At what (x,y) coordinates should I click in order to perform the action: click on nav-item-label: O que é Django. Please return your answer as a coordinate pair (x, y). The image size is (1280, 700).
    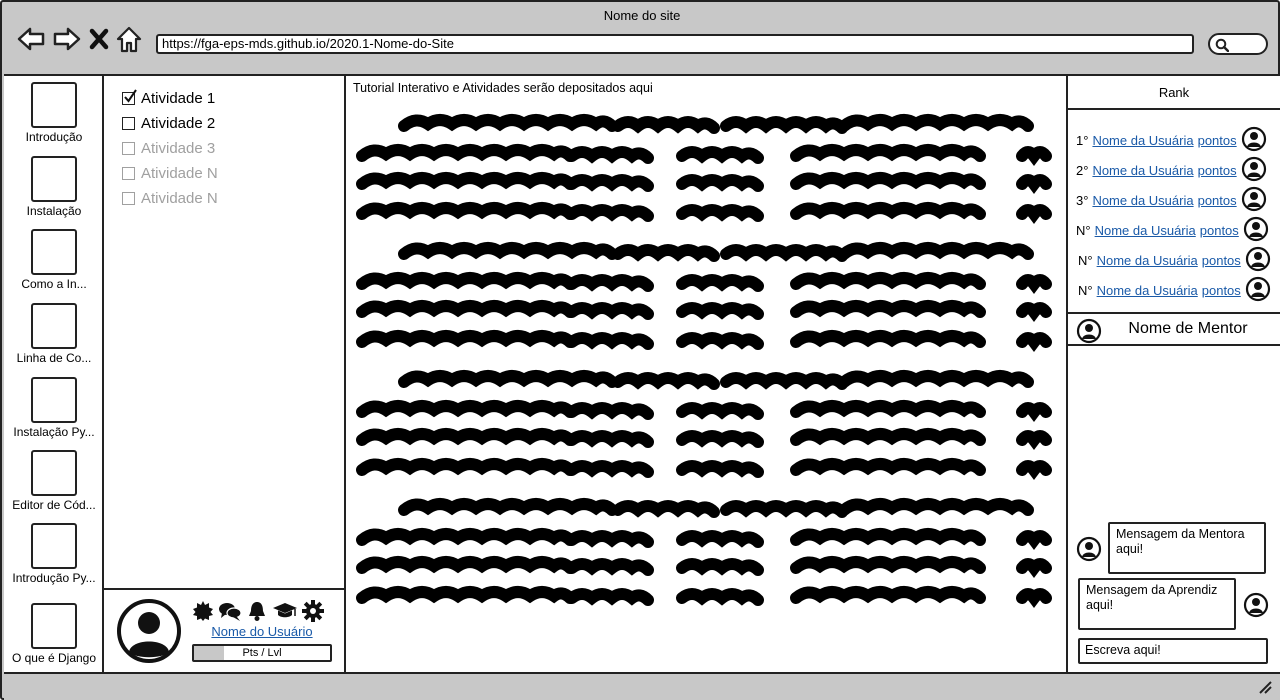
    Looking at the image, I should click on (54, 658).